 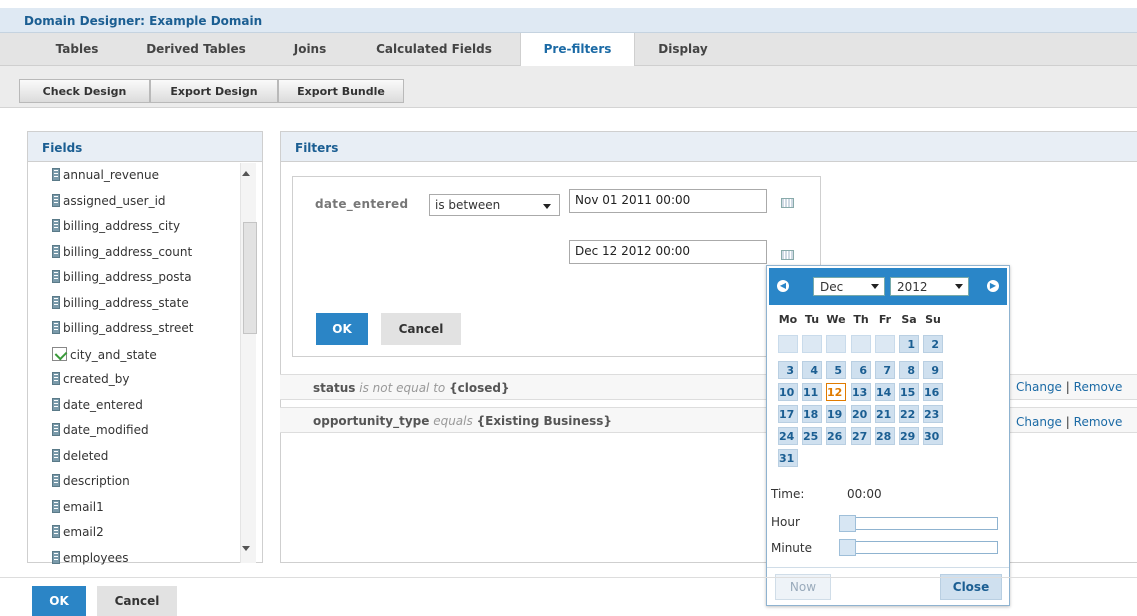 I want to click on next-month-icon: ▶, so click(x=993, y=286).